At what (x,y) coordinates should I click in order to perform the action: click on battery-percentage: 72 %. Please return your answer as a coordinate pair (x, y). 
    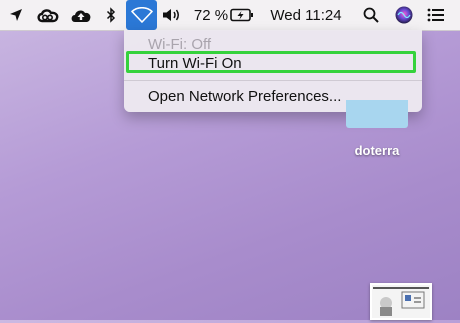
    Looking at the image, I should click on (211, 15).